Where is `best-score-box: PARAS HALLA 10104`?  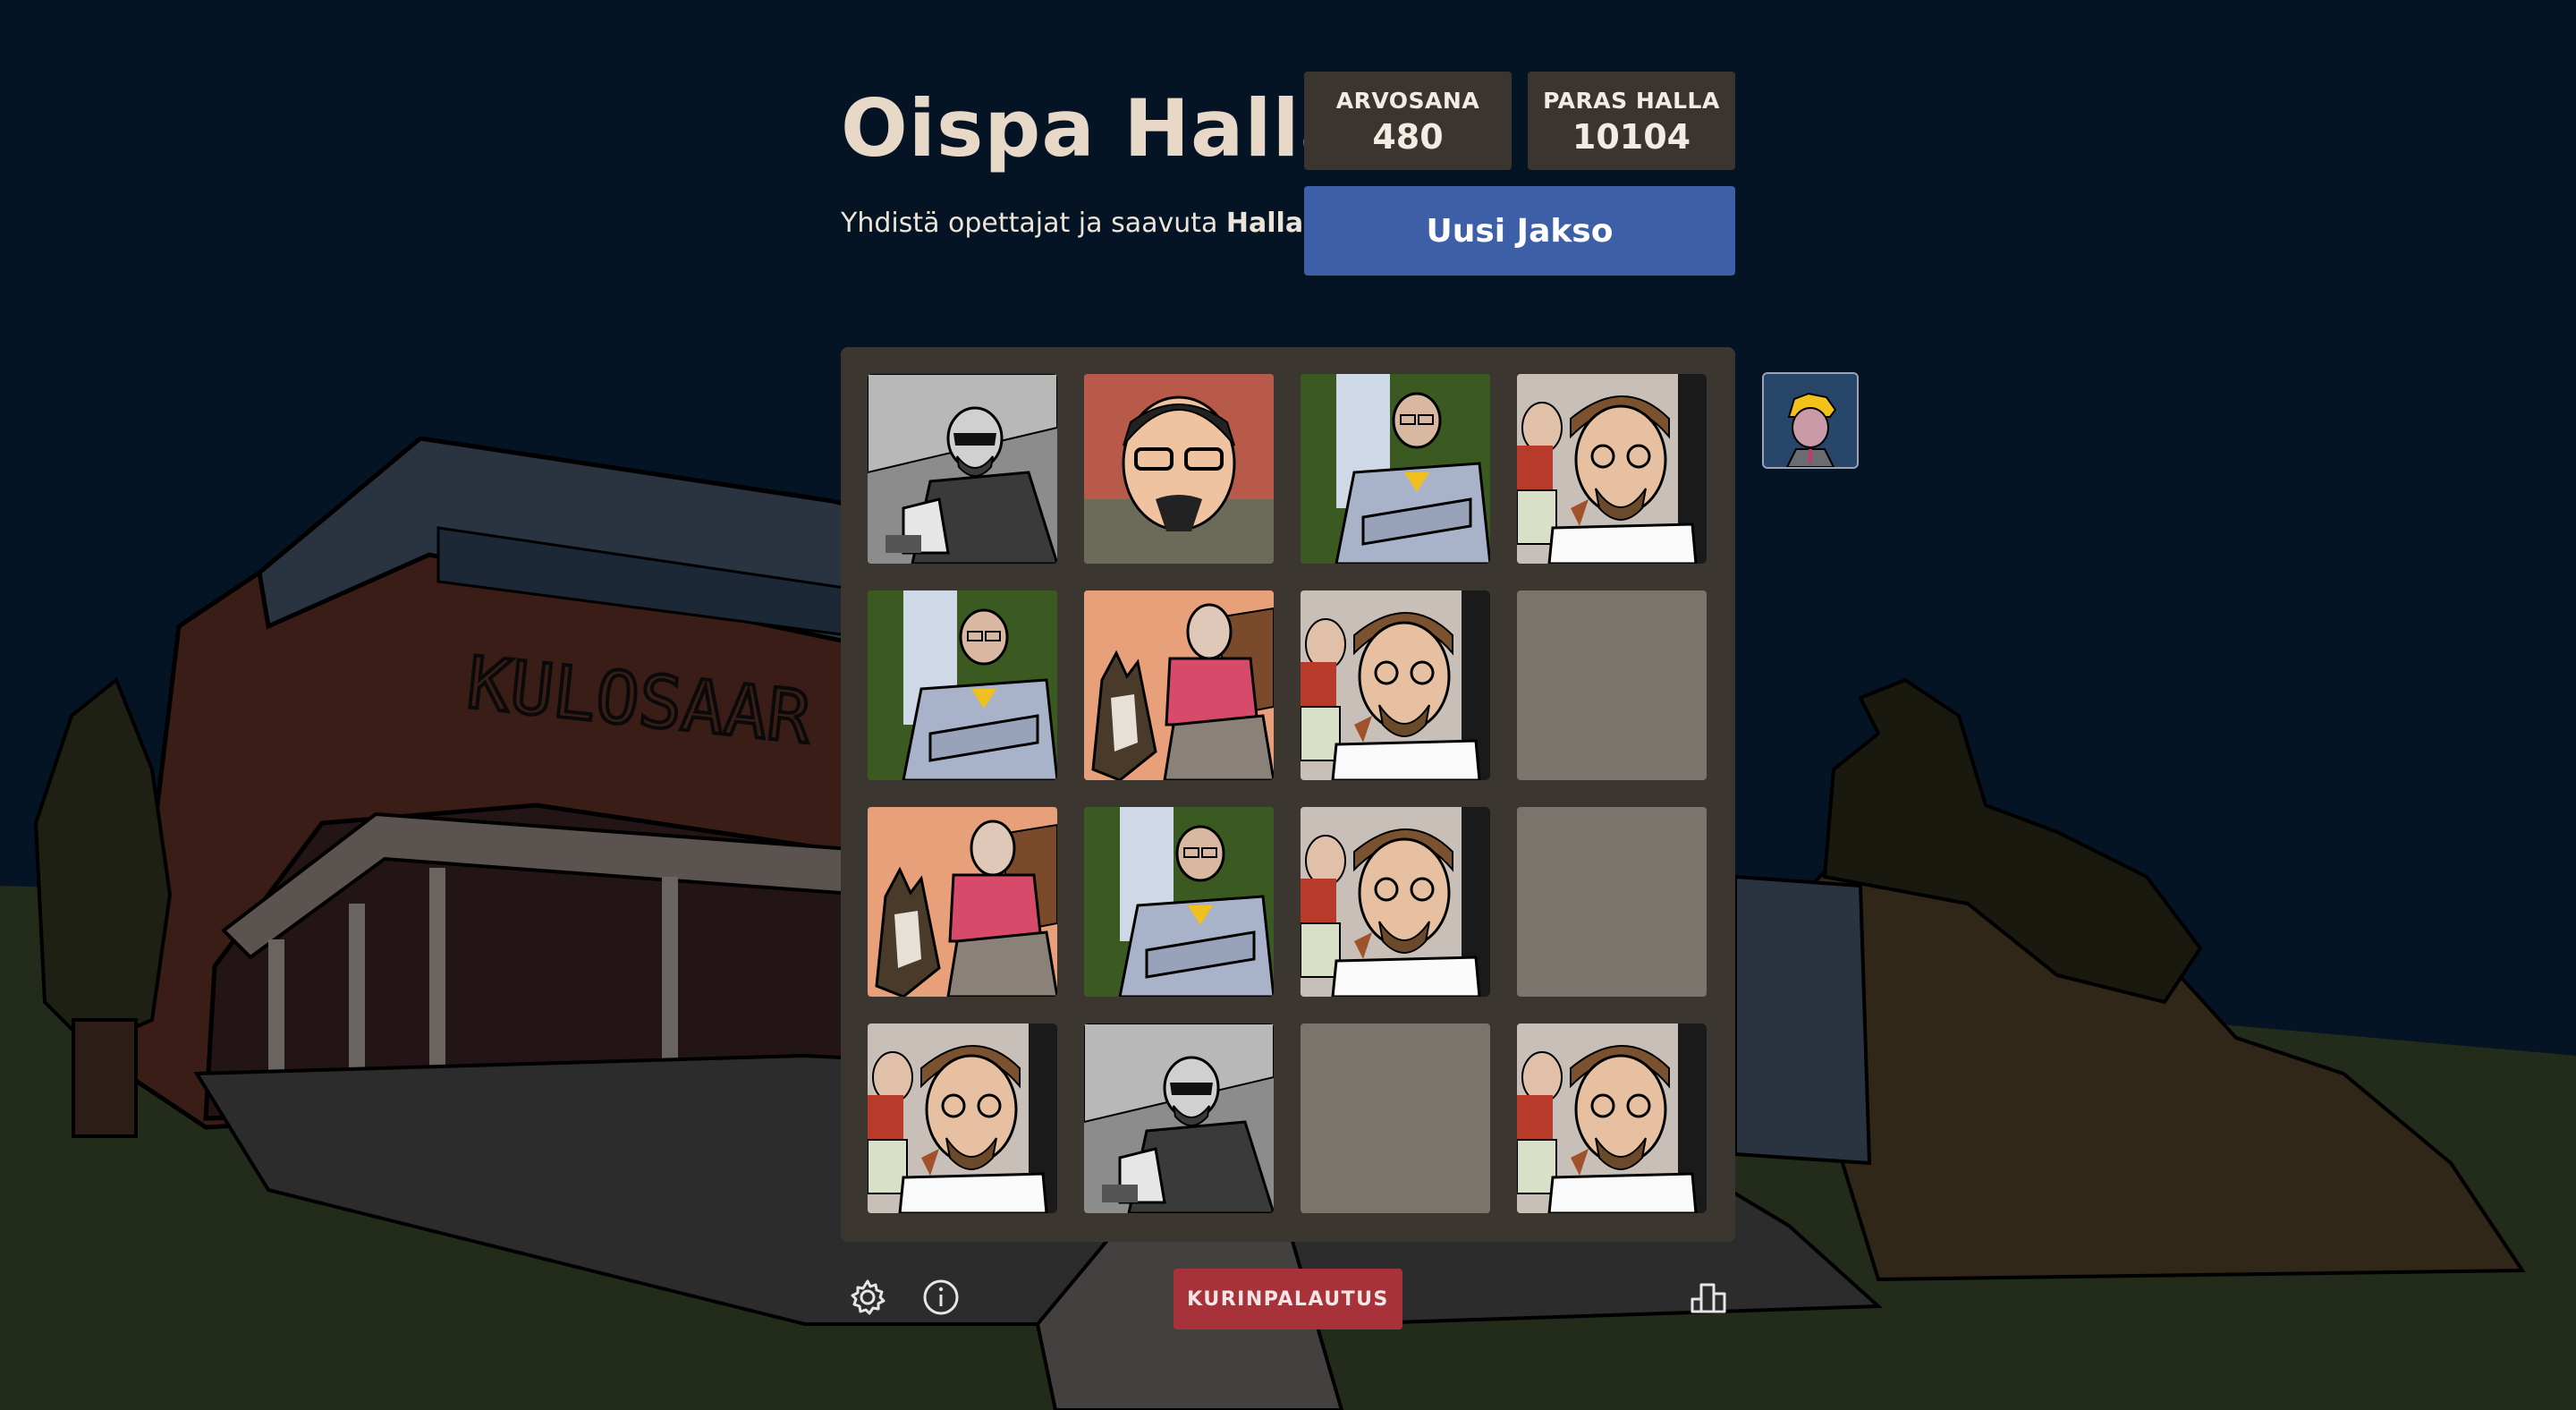 best-score-box: PARAS HALLA 10104 is located at coordinates (1631, 121).